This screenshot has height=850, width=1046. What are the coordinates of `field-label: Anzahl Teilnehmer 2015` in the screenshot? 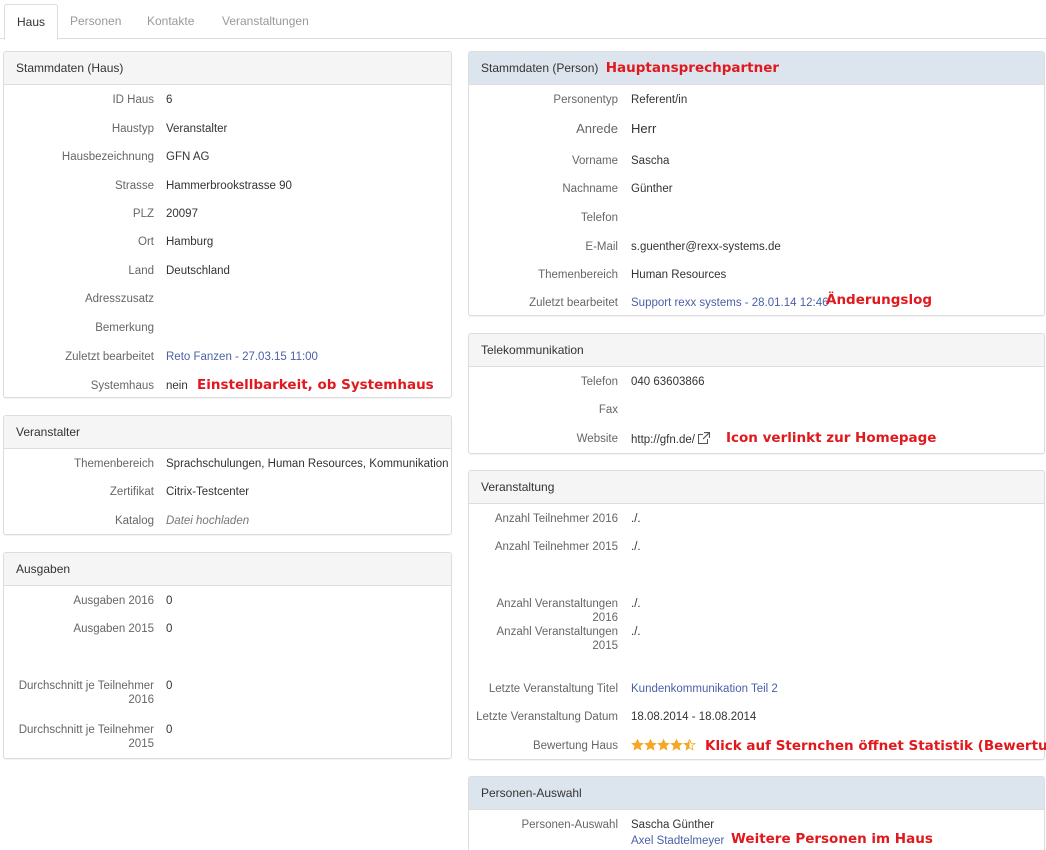 It's located at (556, 547).